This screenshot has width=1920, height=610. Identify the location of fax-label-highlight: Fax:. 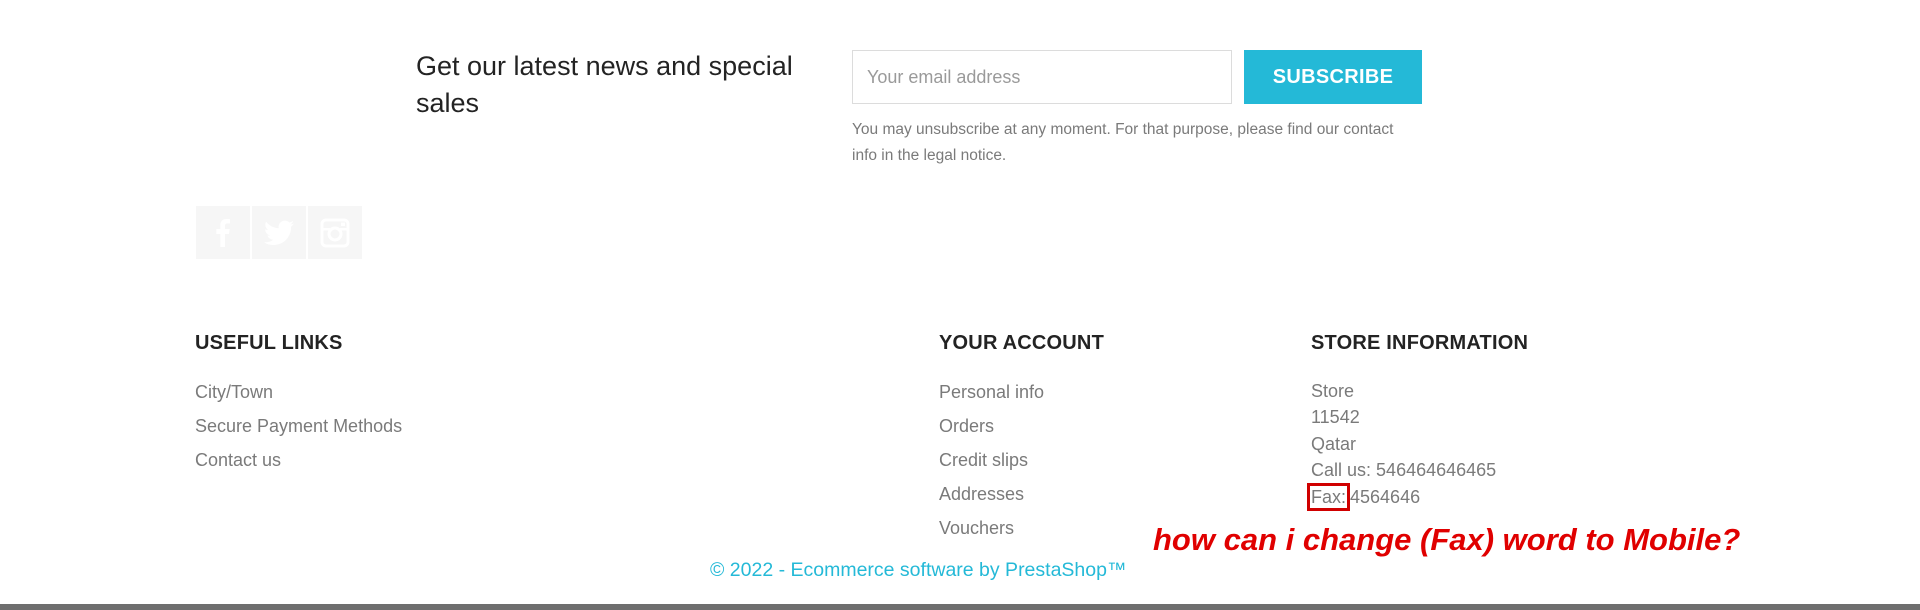
(1329, 497).